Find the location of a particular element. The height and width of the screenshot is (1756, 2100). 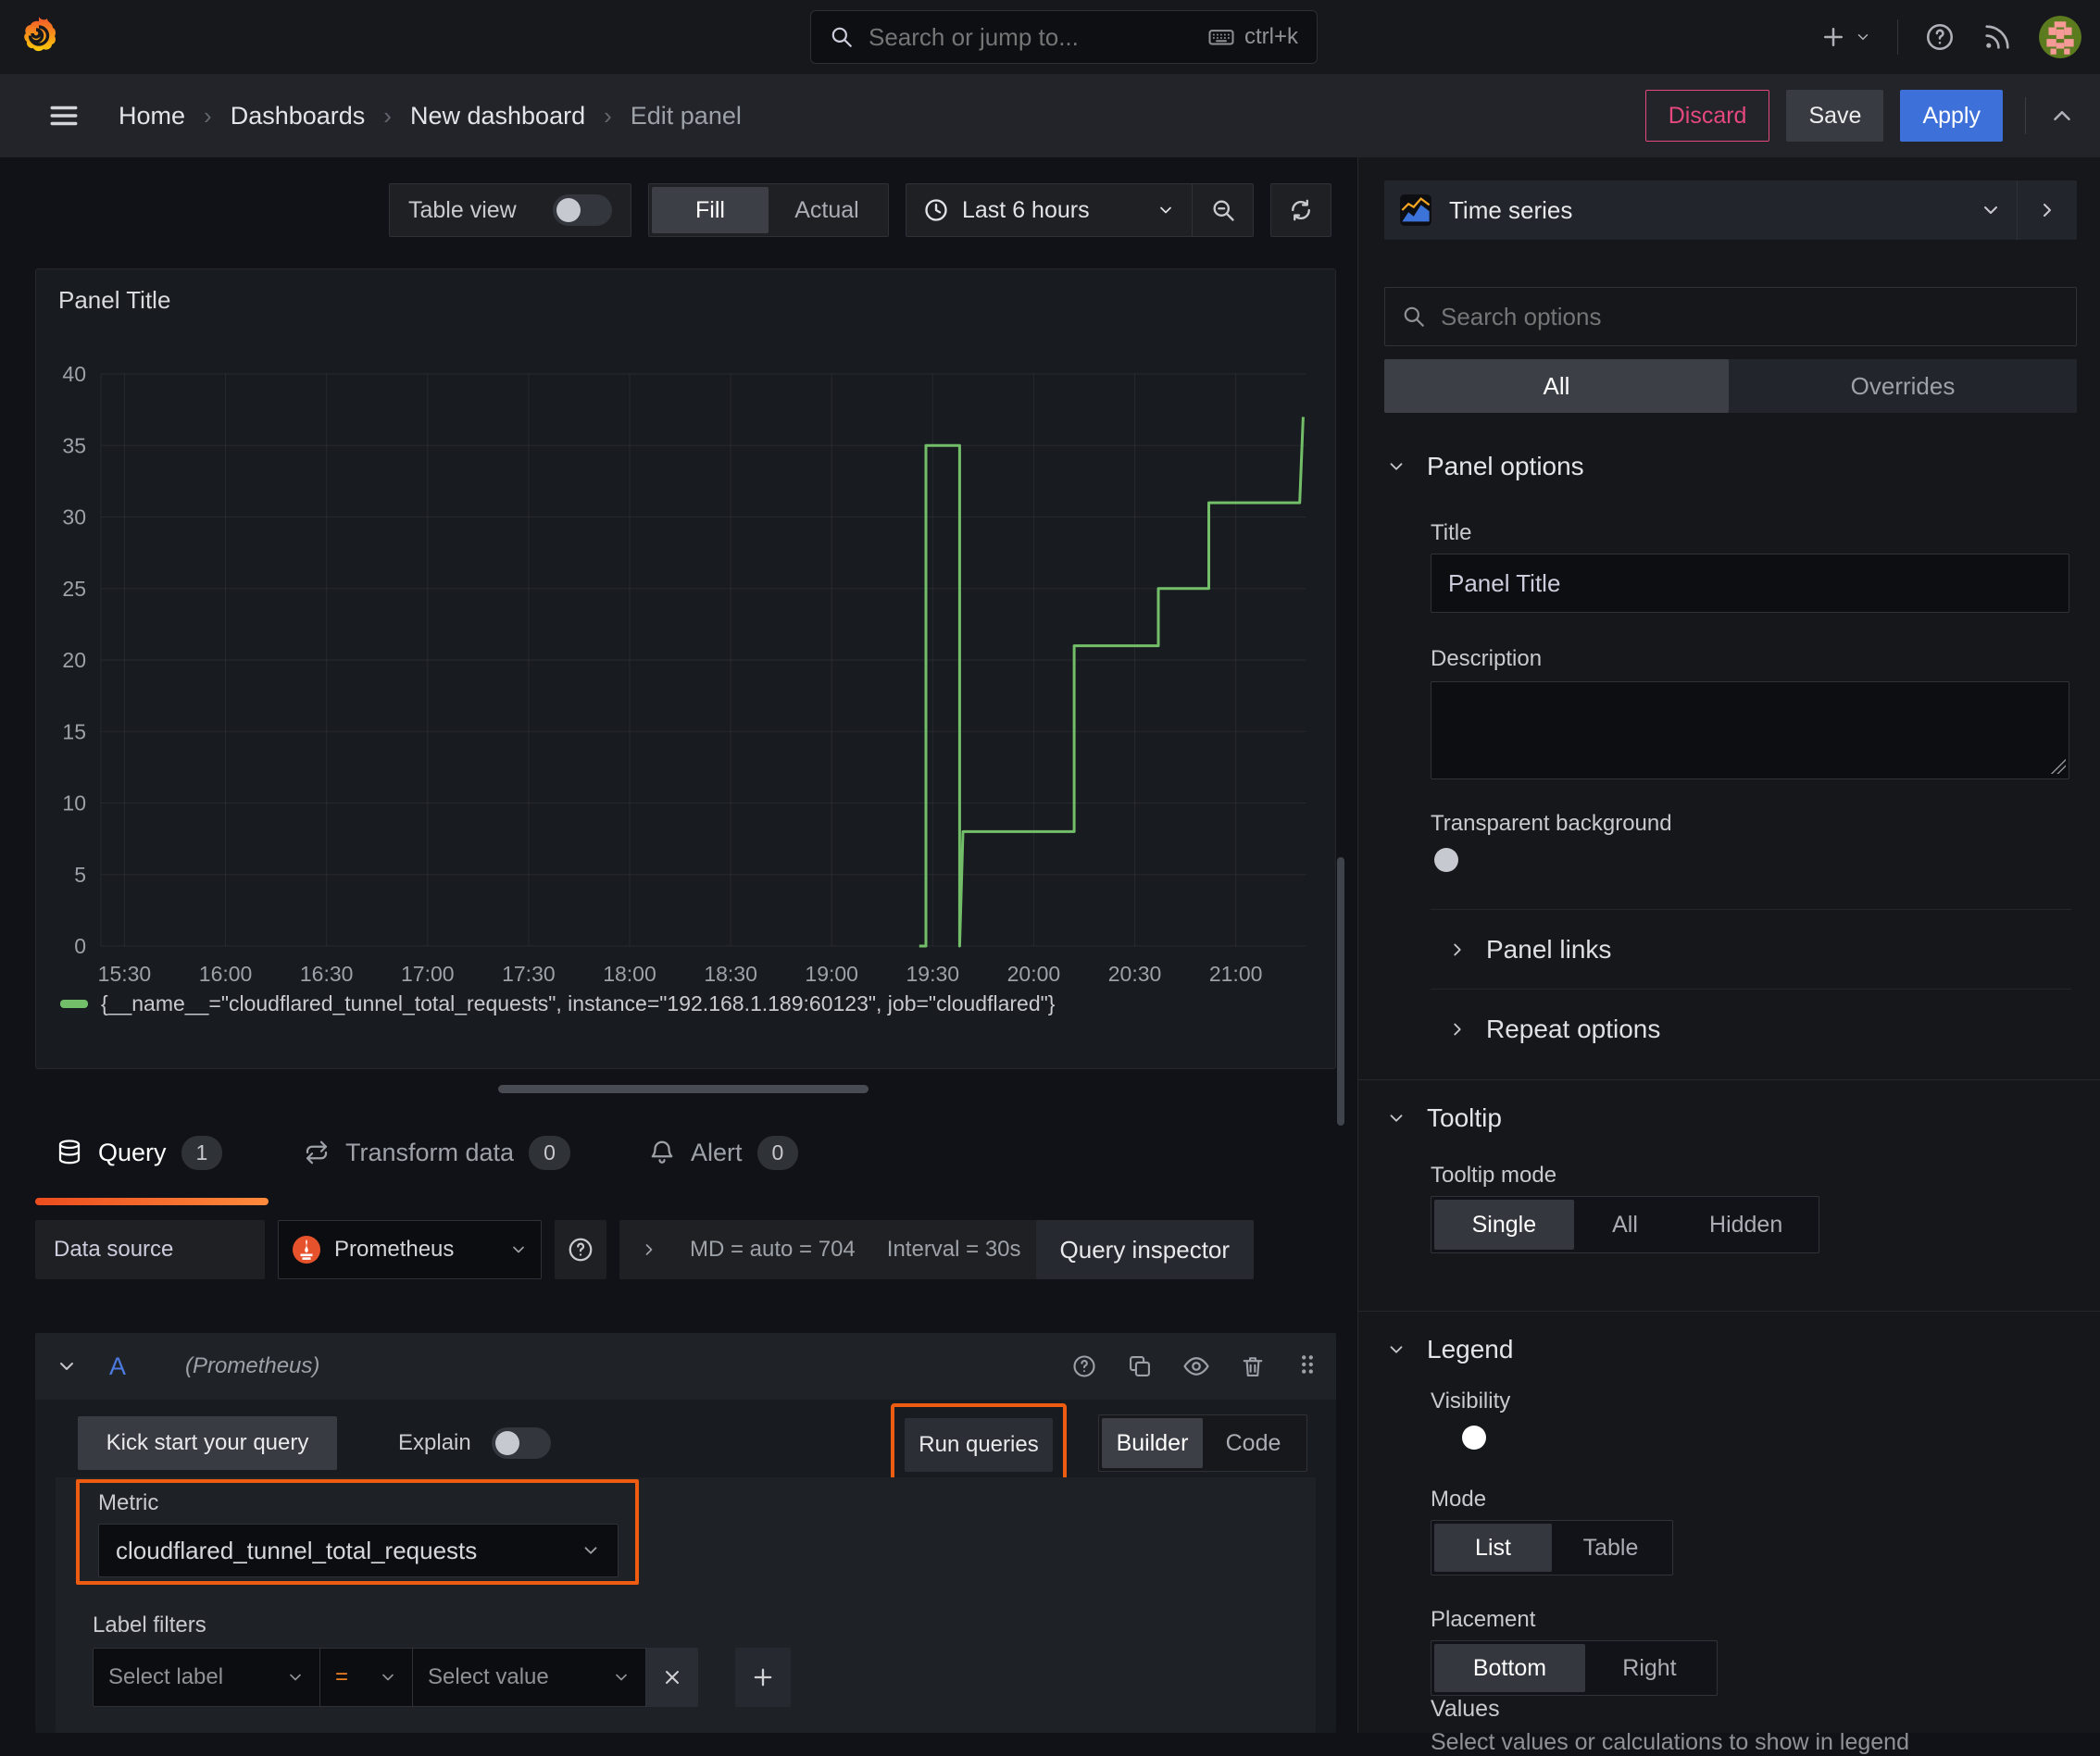

query-help-icon is located at coordinates (1084, 1366).